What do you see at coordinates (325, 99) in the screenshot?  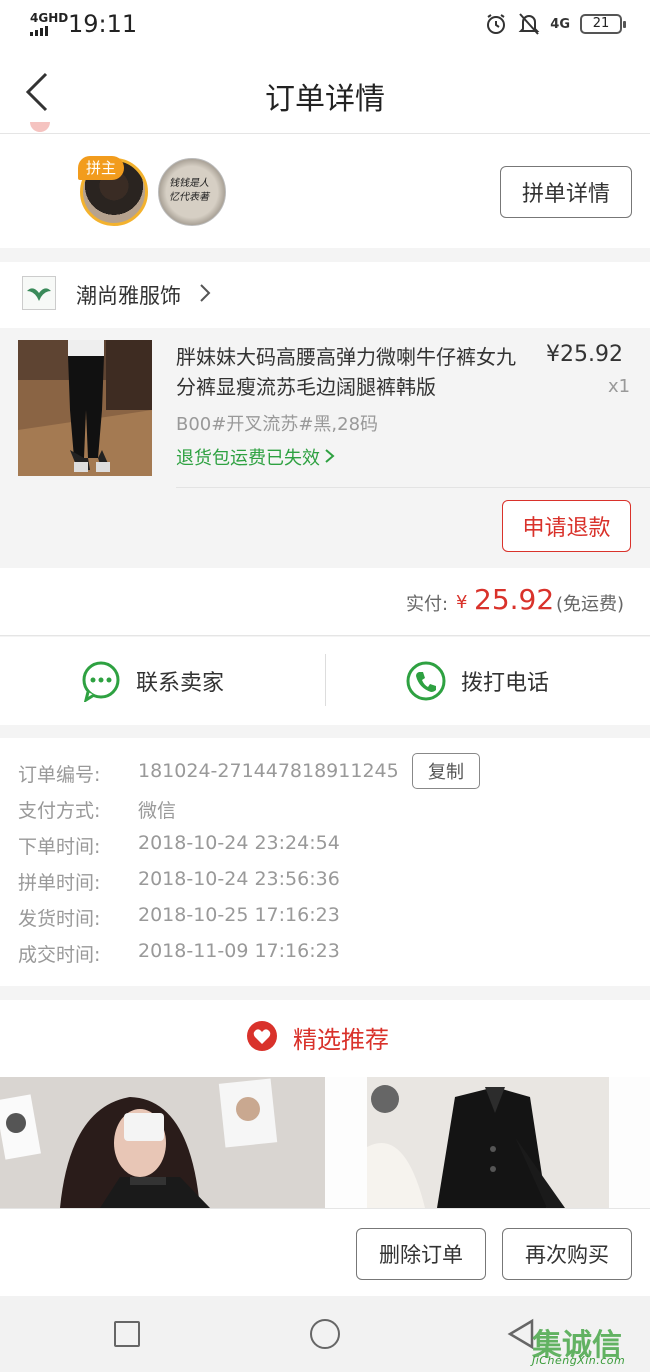 I see `page-title: 订单详情` at bounding box center [325, 99].